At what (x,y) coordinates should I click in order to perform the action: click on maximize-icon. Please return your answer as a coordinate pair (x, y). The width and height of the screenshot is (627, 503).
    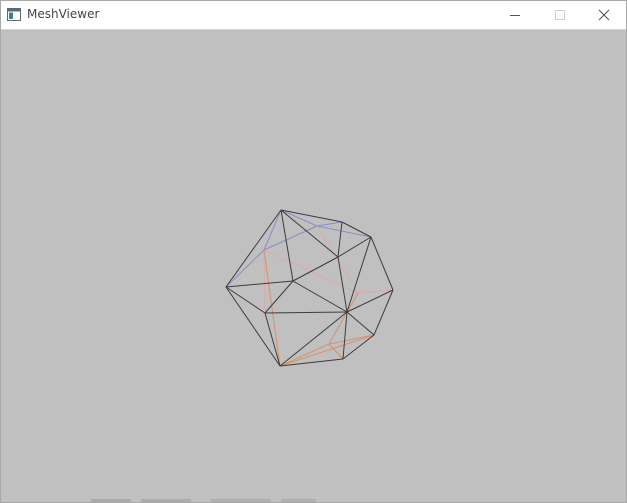
    Looking at the image, I should click on (560, 15).